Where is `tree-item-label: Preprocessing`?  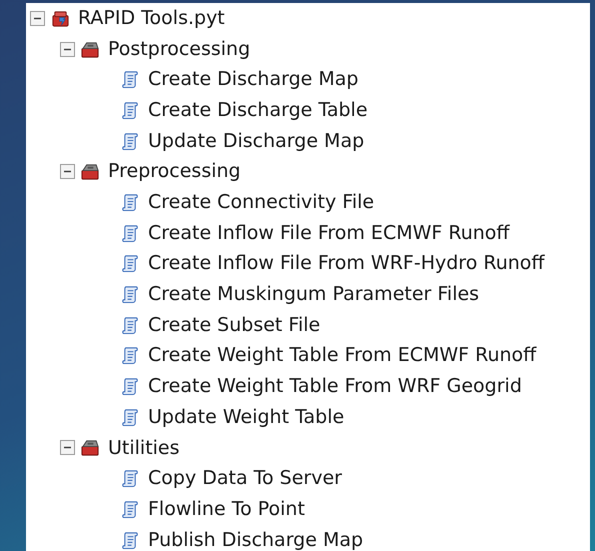
tree-item-label: Preprocessing is located at coordinates (174, 171).